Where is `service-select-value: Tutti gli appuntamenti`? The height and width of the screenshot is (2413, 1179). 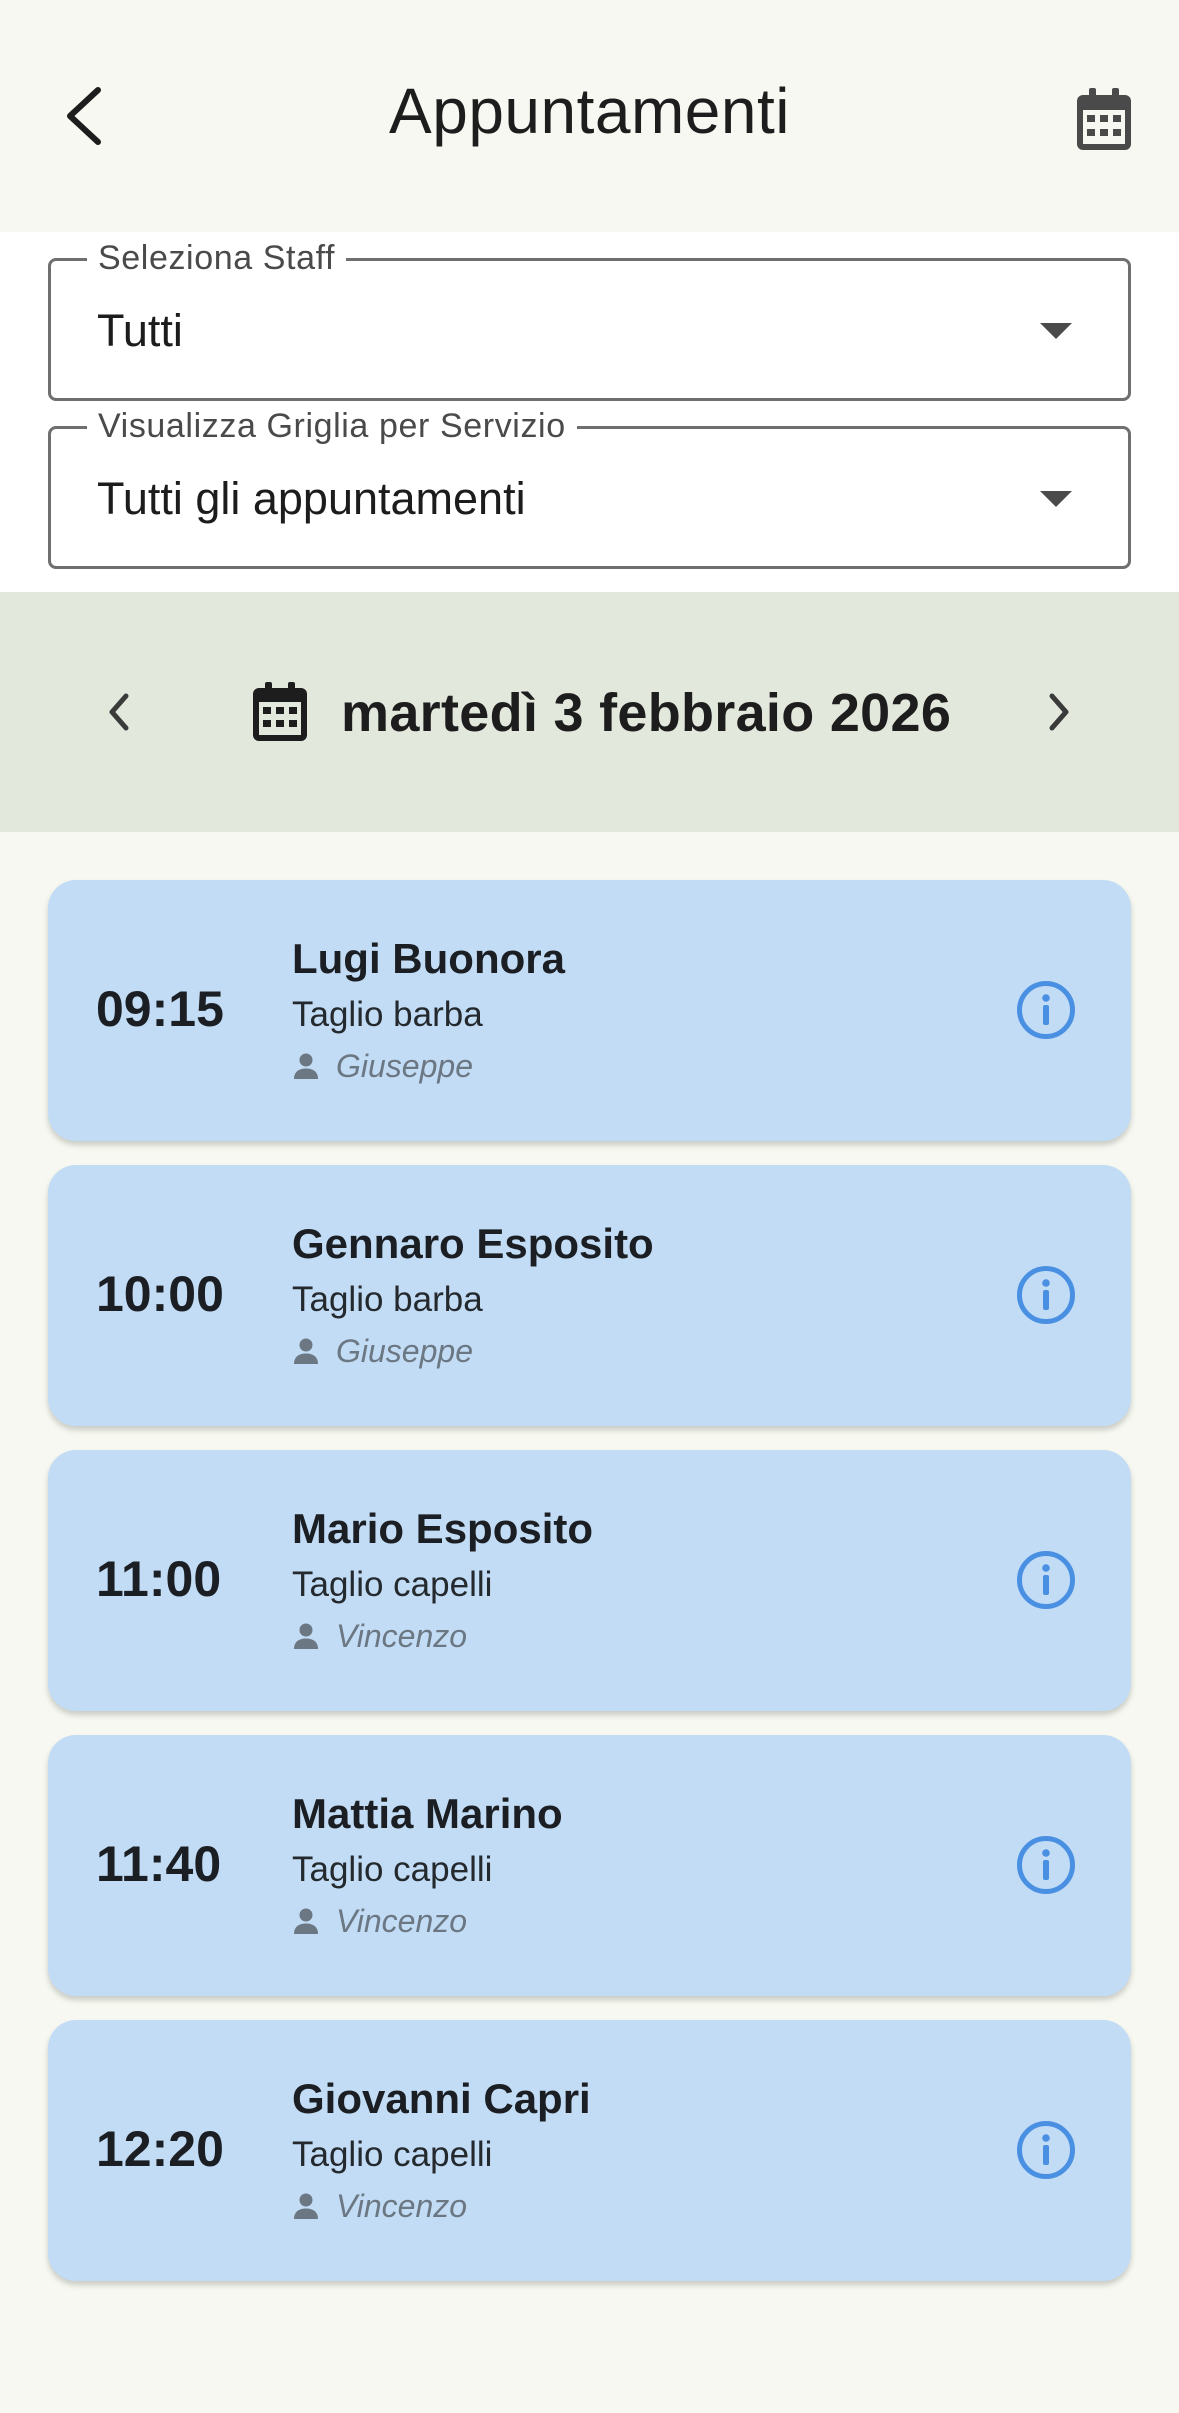 service-select-value: Tutti gli appuntamenti is located at coordinates (311, 498).